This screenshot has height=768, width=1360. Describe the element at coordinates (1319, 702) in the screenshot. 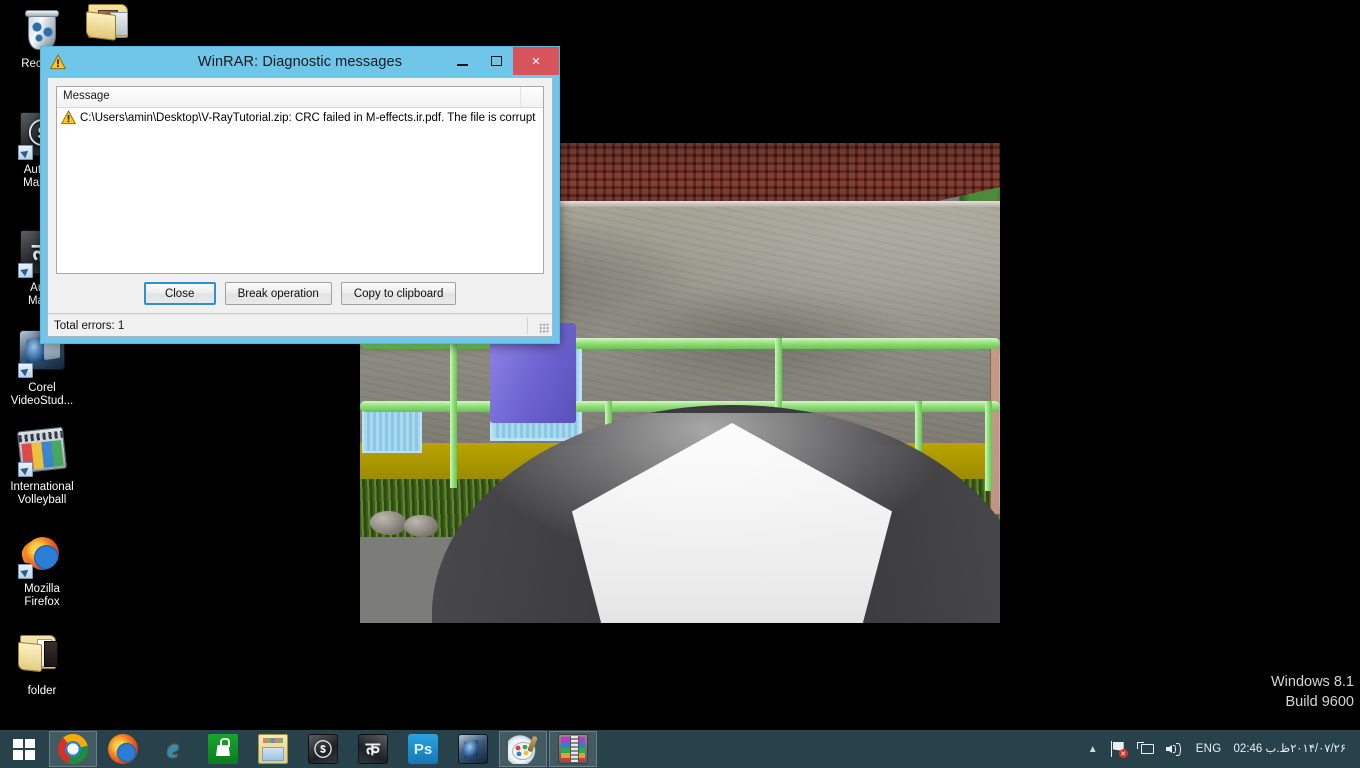

I see `watermark-line-2: Build 9600` at that location.